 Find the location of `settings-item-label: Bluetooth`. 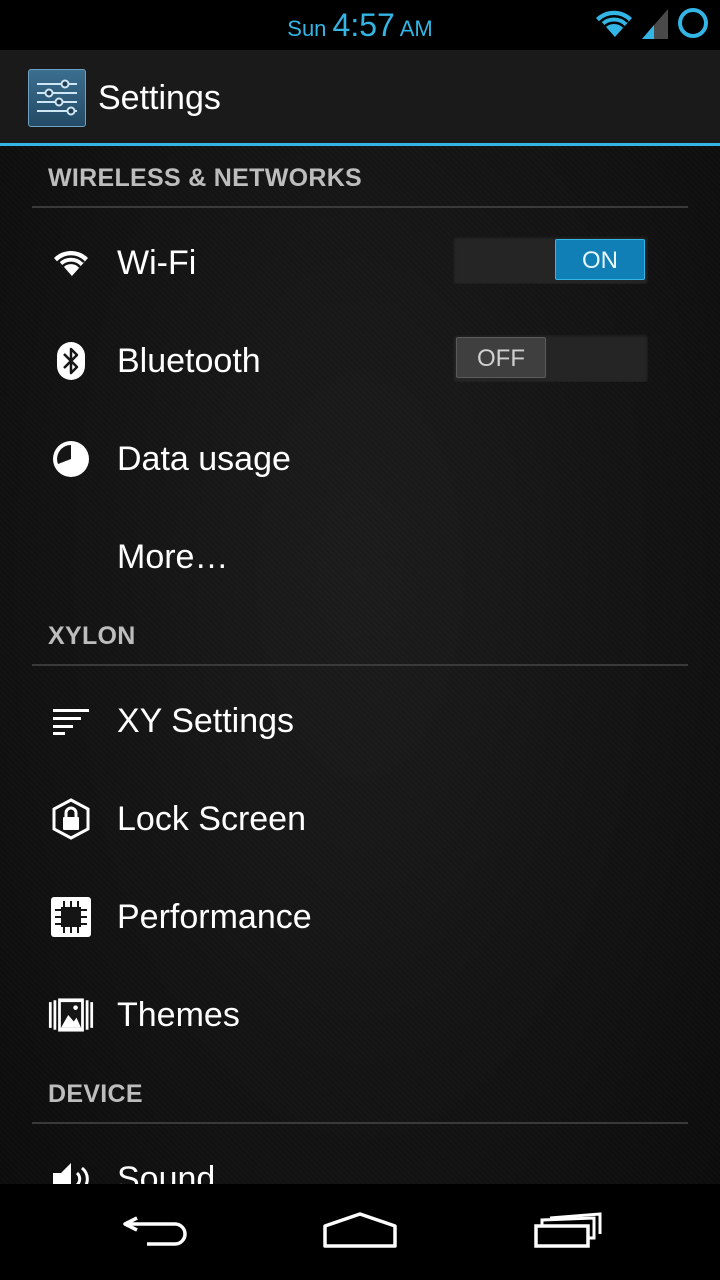

settings-item-label: Bluetooth is located at coordinates (189, 361).